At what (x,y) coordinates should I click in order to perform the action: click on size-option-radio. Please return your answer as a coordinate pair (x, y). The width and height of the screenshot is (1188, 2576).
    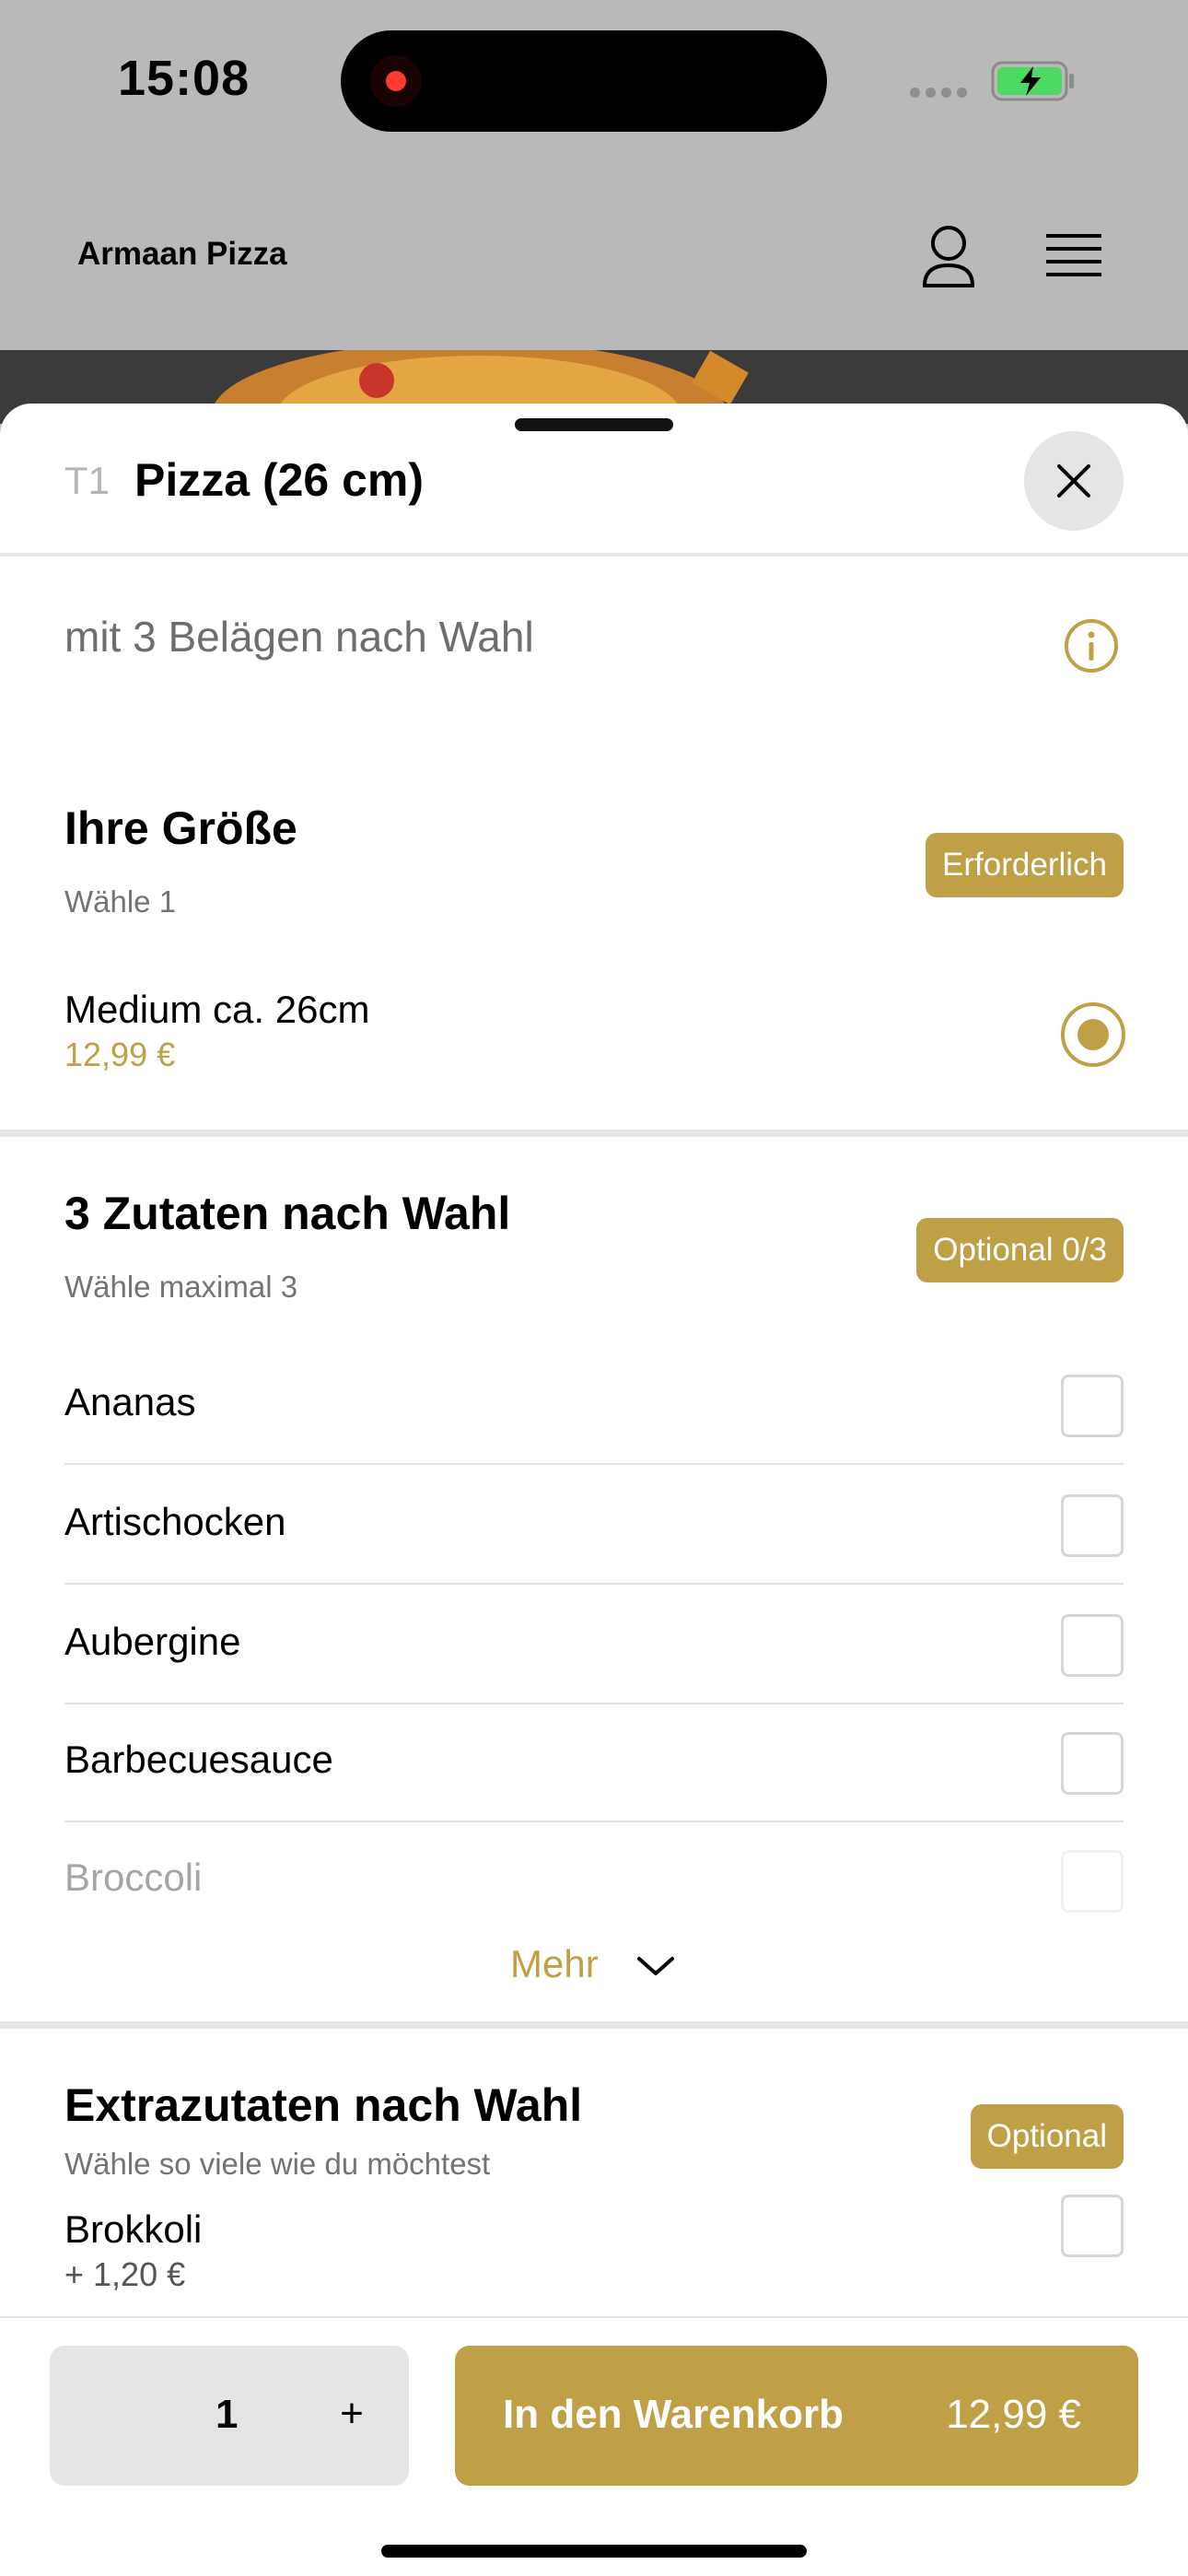
    Looking at the image, I should click on (1093, 1034).